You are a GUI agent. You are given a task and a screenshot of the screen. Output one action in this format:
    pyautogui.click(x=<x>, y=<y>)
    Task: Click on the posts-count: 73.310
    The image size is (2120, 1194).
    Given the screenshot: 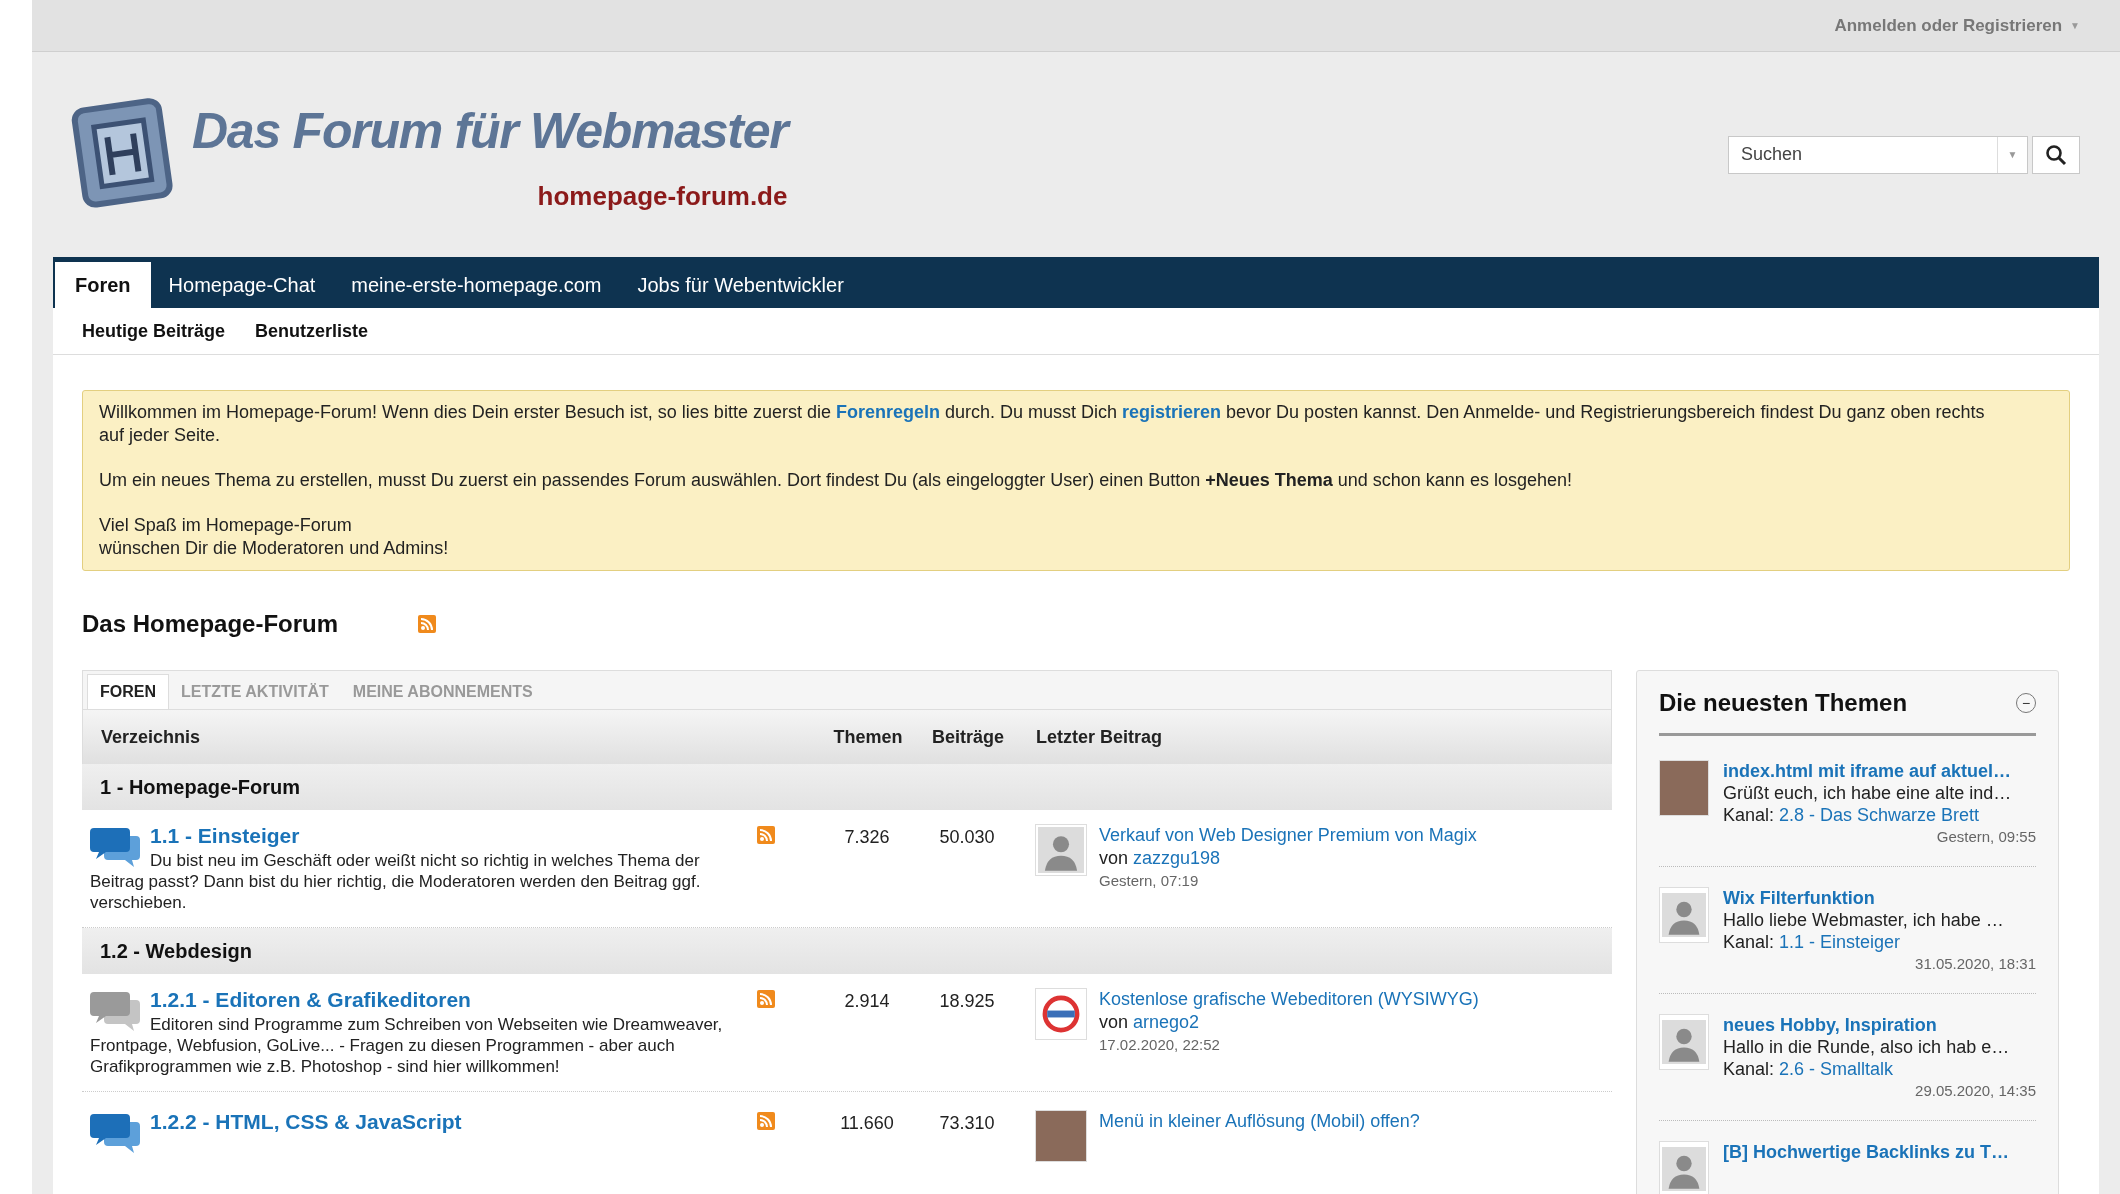 What is the action you would take?
    pyautogui.click(x=967, y=1123)
    